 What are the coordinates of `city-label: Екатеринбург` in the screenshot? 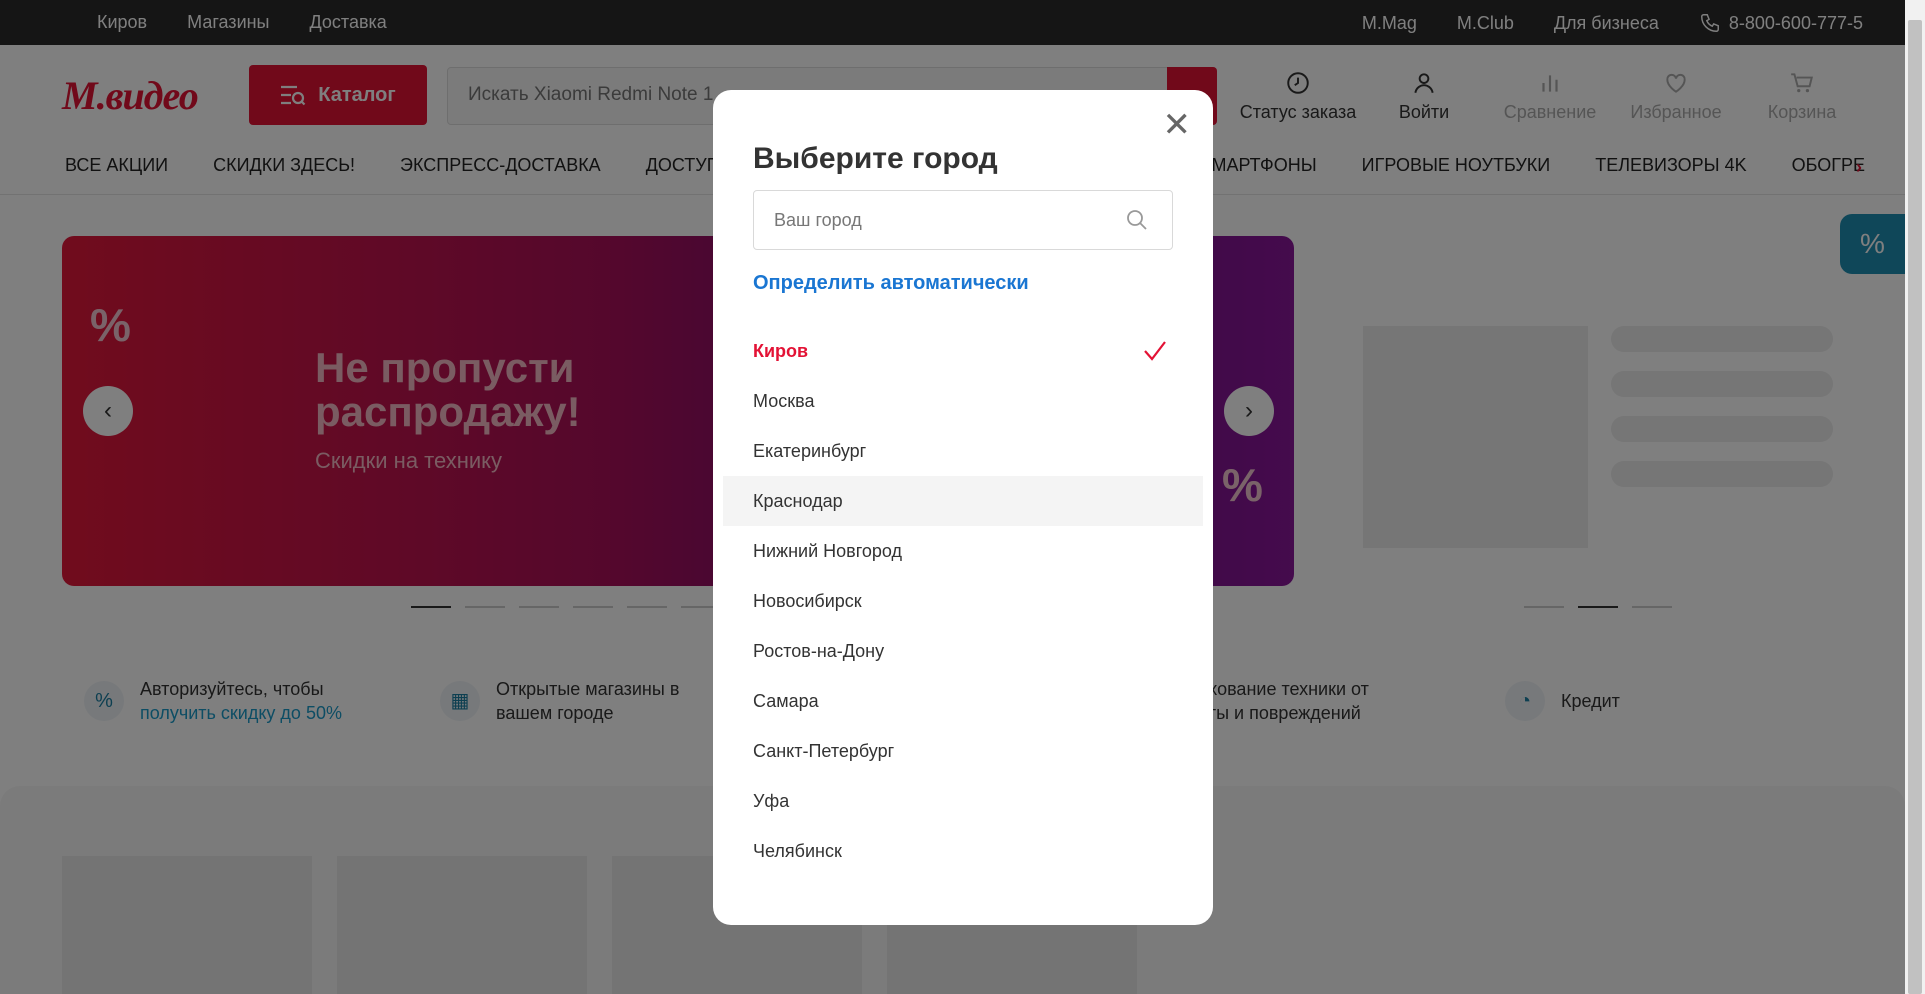 It's located at (810, 451).